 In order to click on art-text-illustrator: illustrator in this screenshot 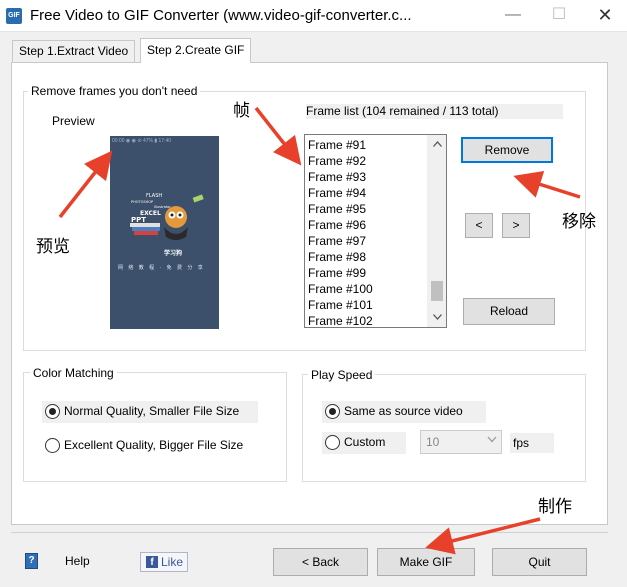, I will do `click(162, 207)`.